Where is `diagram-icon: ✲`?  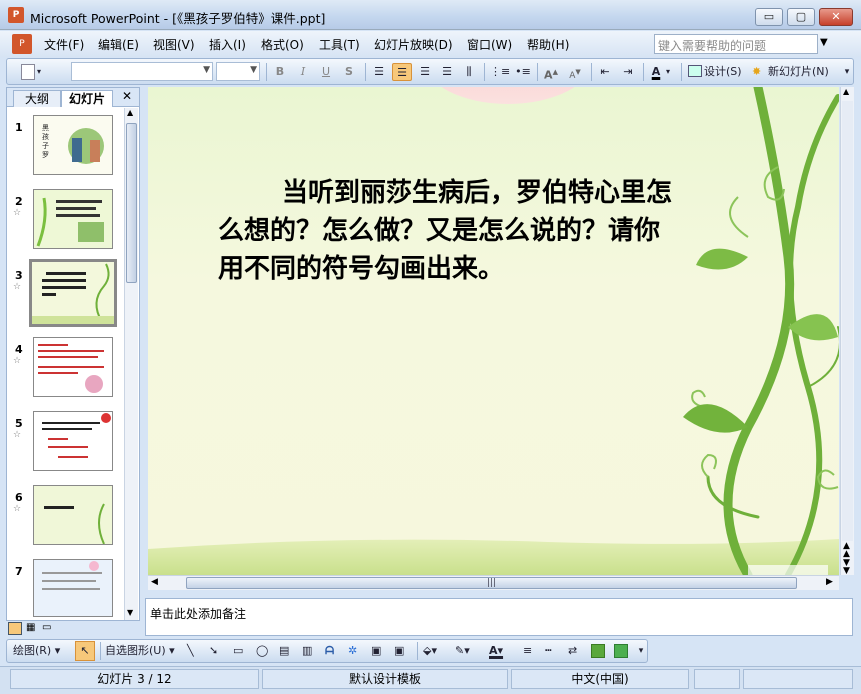
diagram-icon: ✲ is located at coordinates (352, 651).